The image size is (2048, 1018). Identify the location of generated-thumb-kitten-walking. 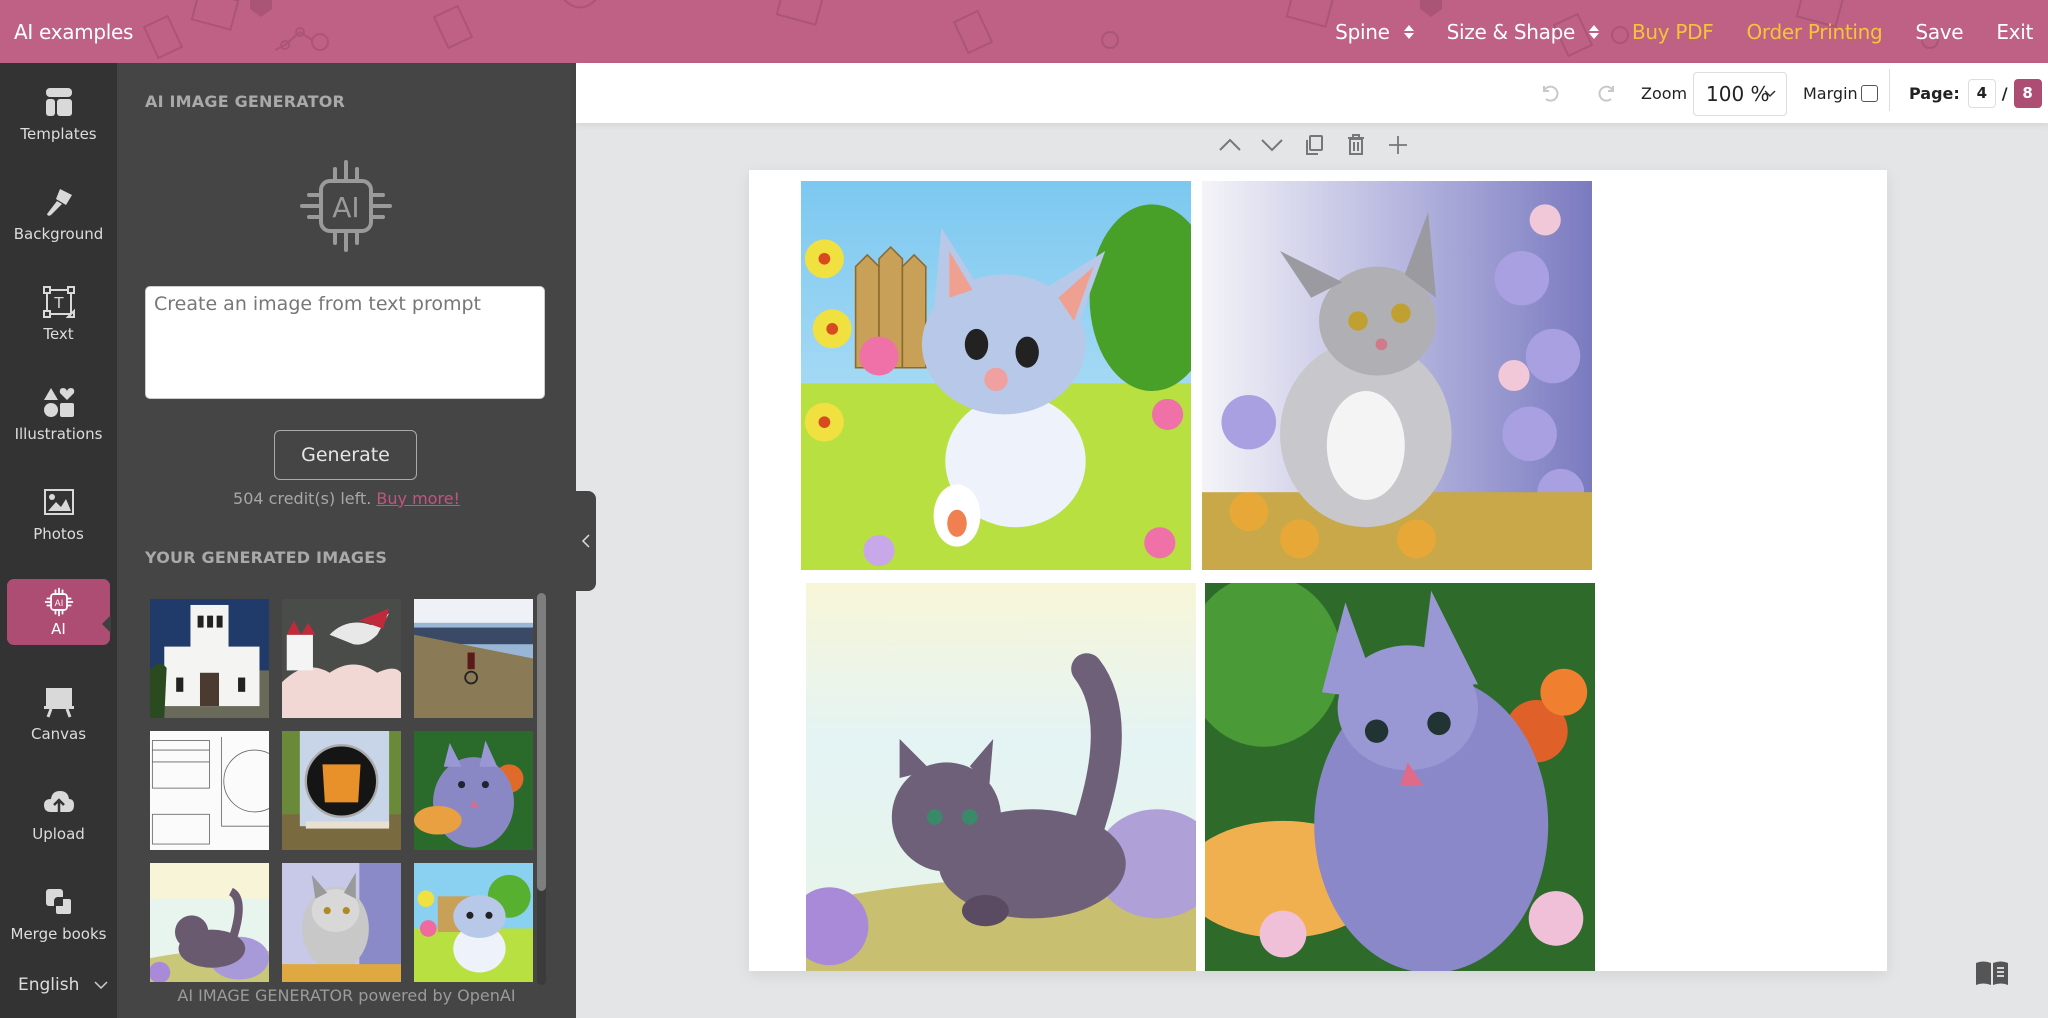
(209, 922).